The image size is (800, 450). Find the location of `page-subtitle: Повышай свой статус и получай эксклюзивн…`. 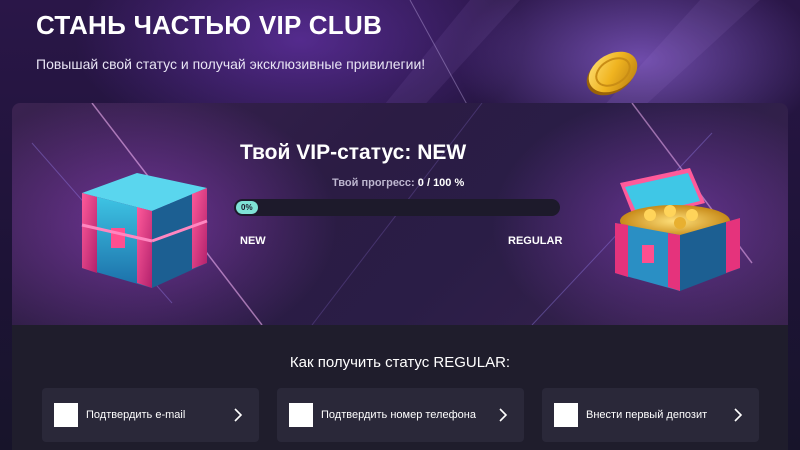

page-subtitle: Повышай свой статус и получай эксклюзивн… is located at coordinates (231, 64).